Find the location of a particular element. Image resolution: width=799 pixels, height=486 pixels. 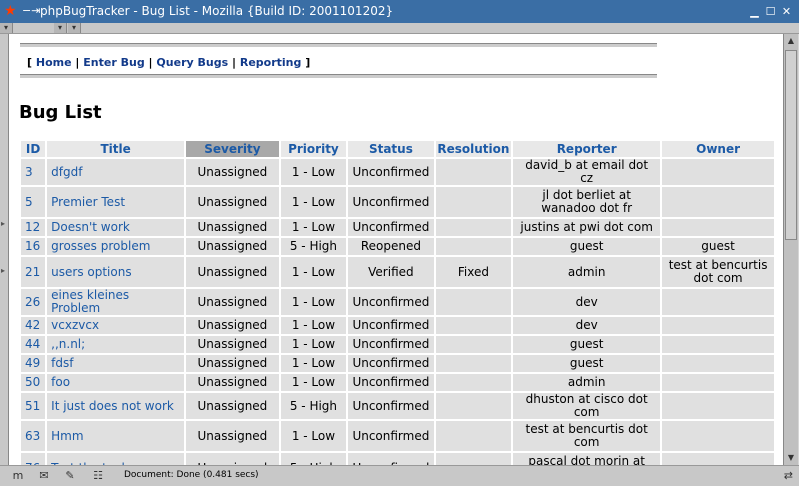

status-bar: m ✉ ✎ ☷ Document: Done (0.481 secs) ⇄ is located at coordinates (399, 475).